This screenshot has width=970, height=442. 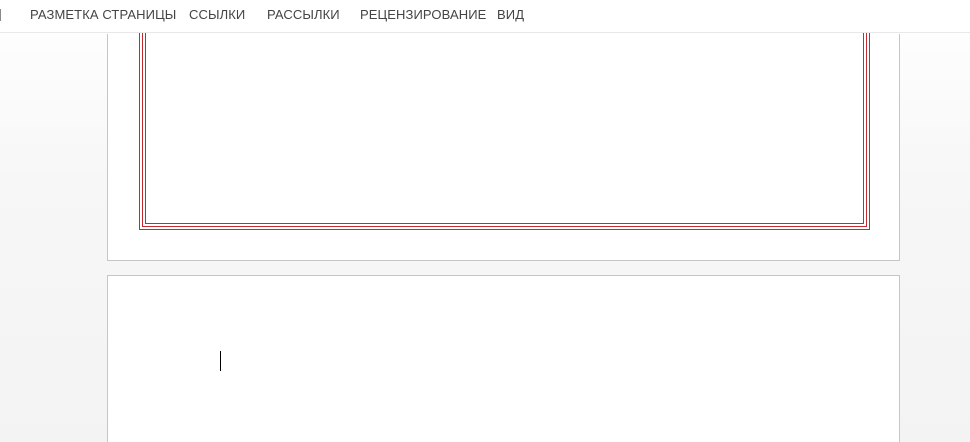 I want to click on tab-page-layout: РАЗМЕТКА СТРАНИЦЫ, so click(x=103, y=14).